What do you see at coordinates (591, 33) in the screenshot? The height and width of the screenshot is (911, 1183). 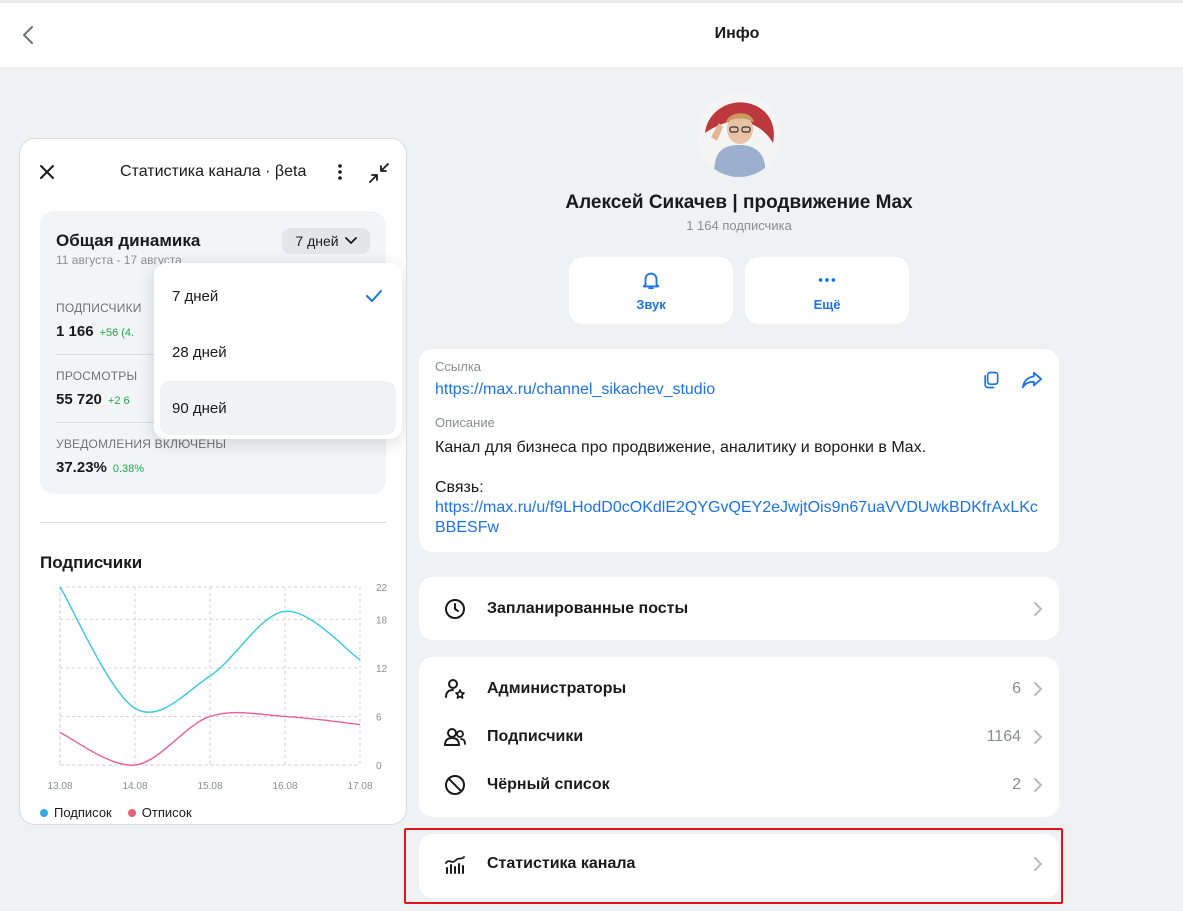 I see `top-bar: Инфо` at bounding box center [591, 33].